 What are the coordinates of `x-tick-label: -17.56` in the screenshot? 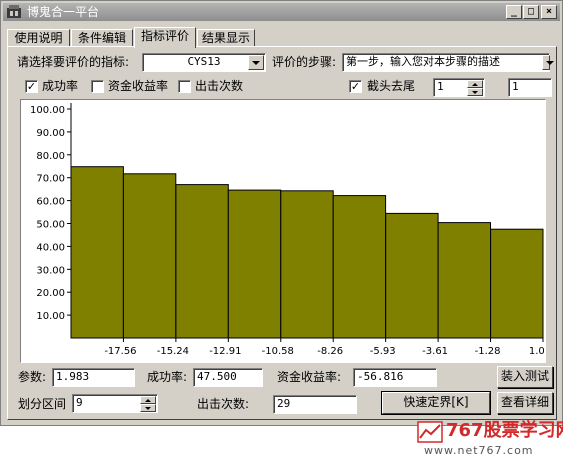 It's located at (120, 351).